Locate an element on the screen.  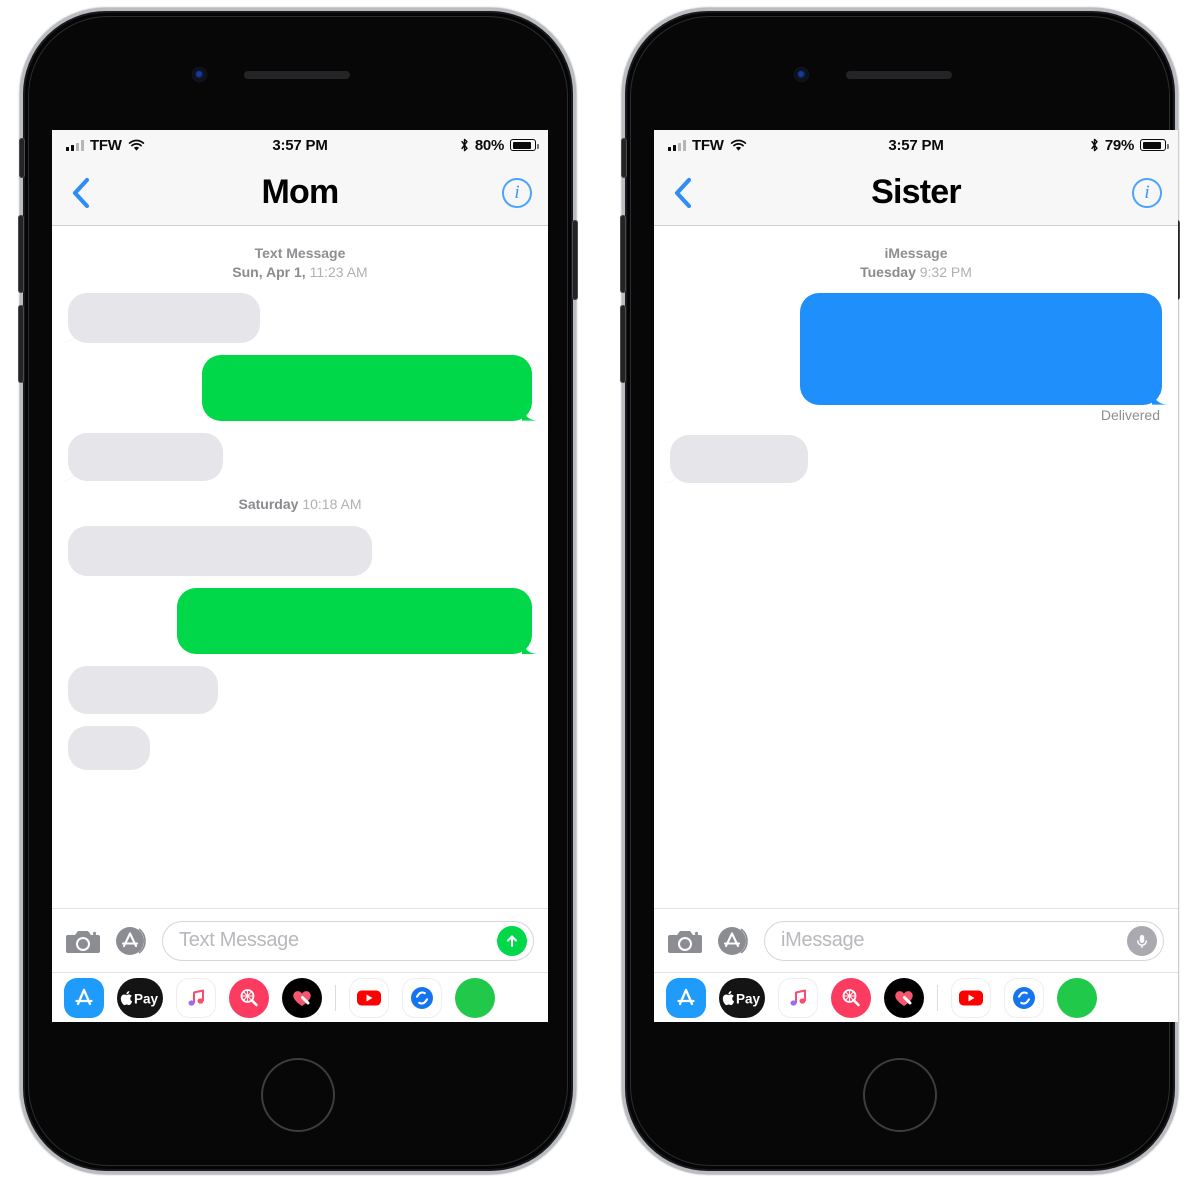
message-kind-label: Text Message is located at coordinates (300, 253).